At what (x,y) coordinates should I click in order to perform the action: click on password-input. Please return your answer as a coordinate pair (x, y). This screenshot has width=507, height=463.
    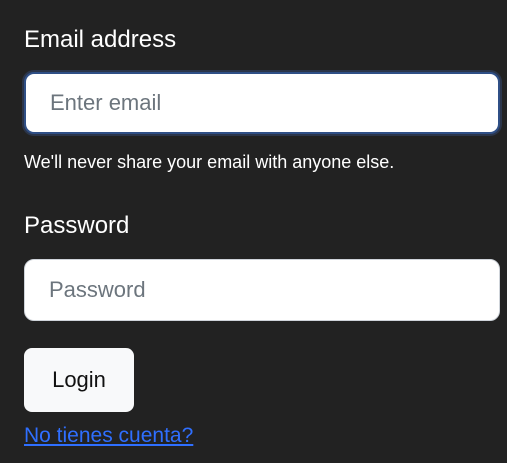
    Looking at the image, I should click on (262, 290).